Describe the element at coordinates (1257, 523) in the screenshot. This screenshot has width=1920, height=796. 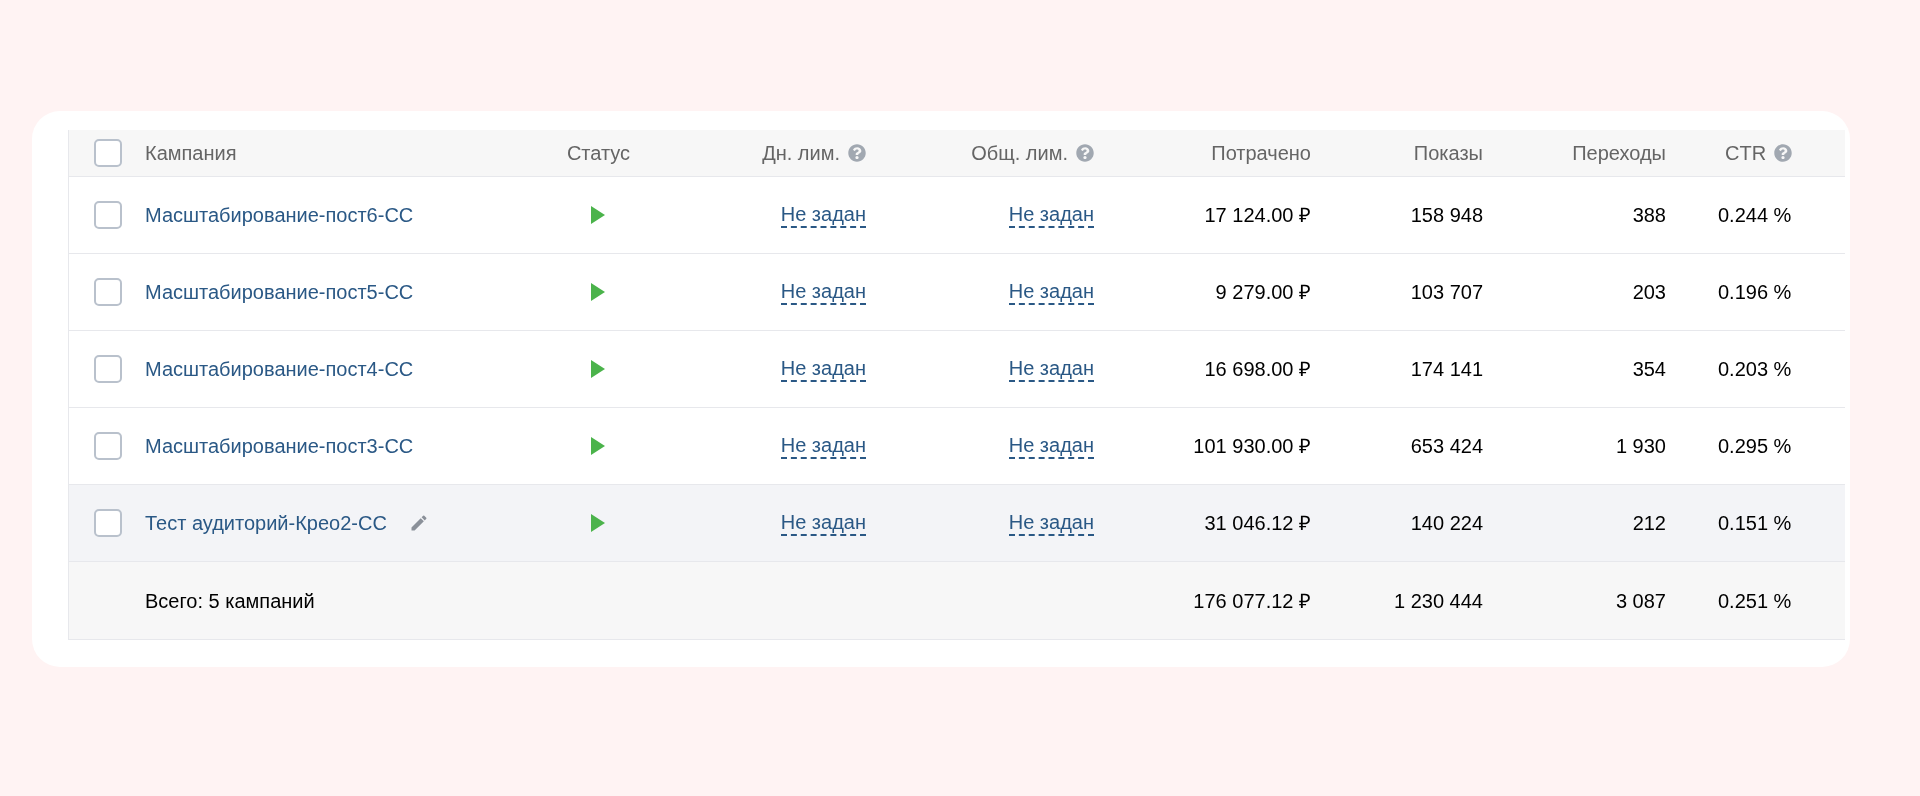
I see `spent-cell-text: 31 046.12 ₽` at that location.